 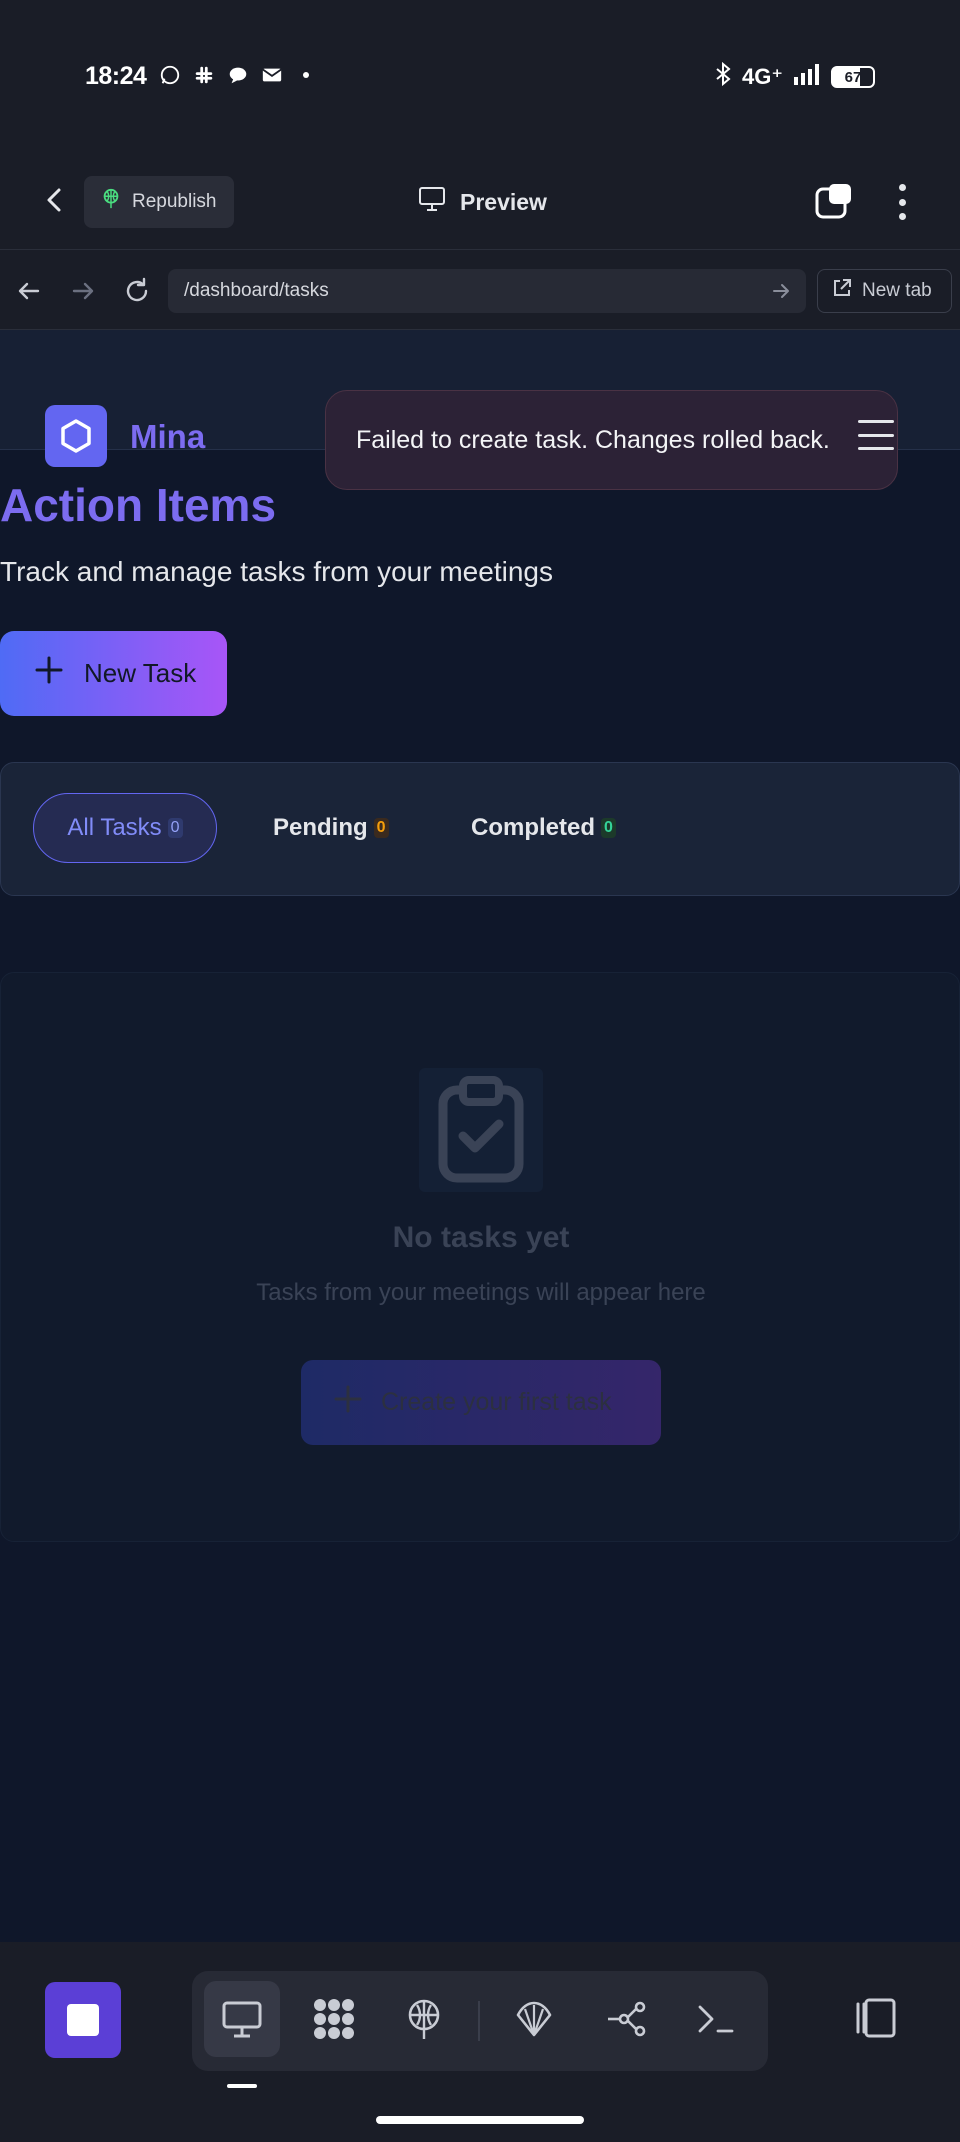 I want to click on hexagon-icon, so click(x=76, y=436).